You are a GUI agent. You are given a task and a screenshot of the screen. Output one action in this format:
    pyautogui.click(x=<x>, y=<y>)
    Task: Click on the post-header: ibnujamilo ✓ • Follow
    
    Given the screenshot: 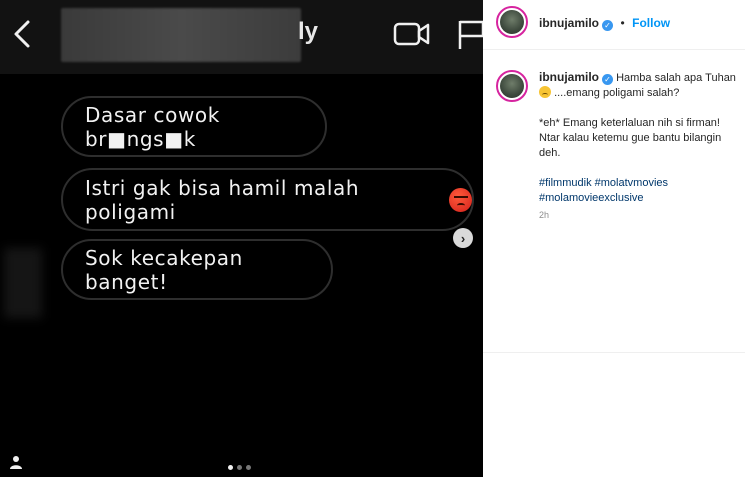 What is the action you would take?
    pyautogui.click(x=614, y=25)
    